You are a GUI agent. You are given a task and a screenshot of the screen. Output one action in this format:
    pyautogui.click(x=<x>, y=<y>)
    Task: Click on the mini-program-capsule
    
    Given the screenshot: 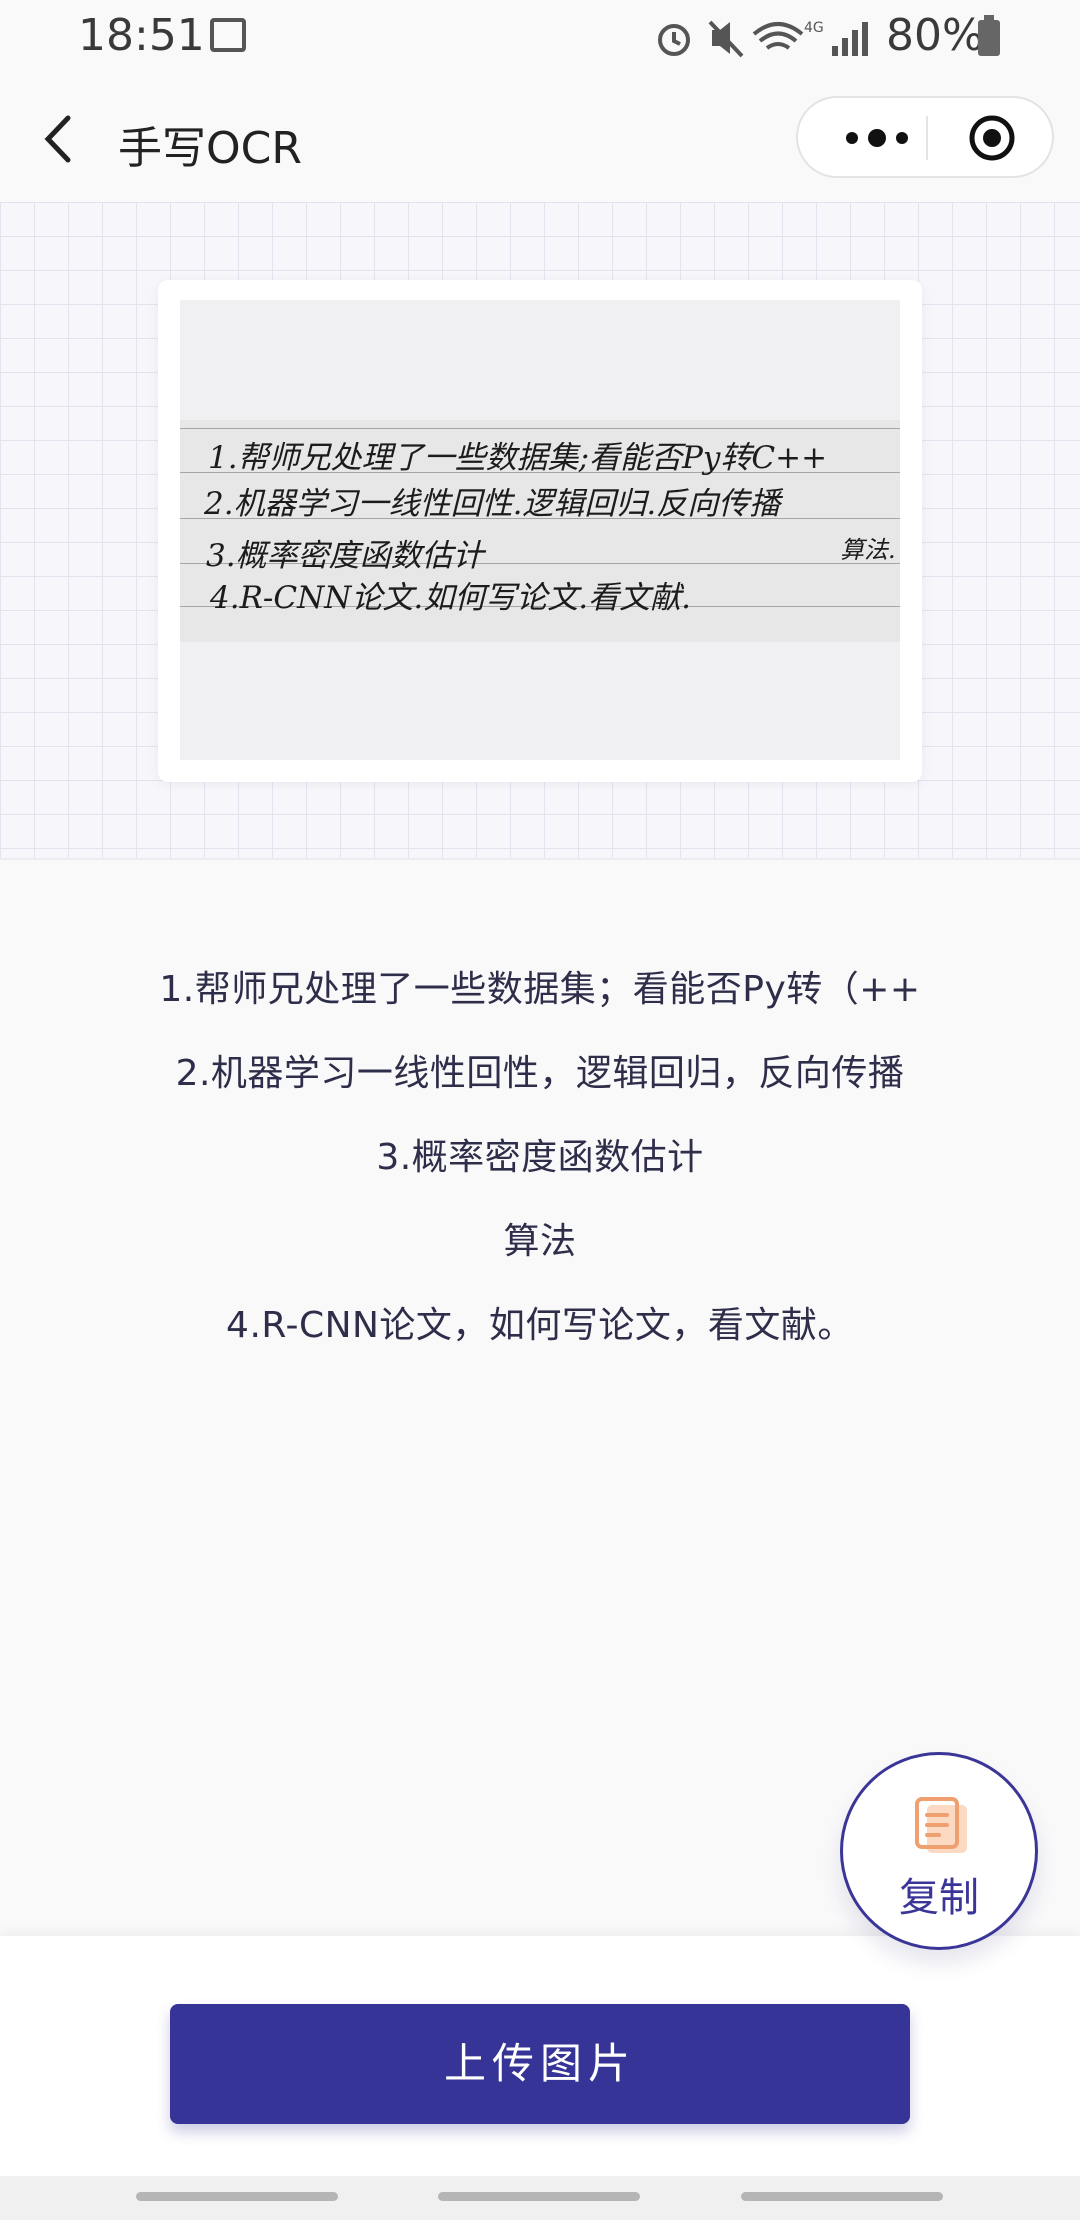 What is the action you would take?
    pyautogui.click(x=925, y=137)
    